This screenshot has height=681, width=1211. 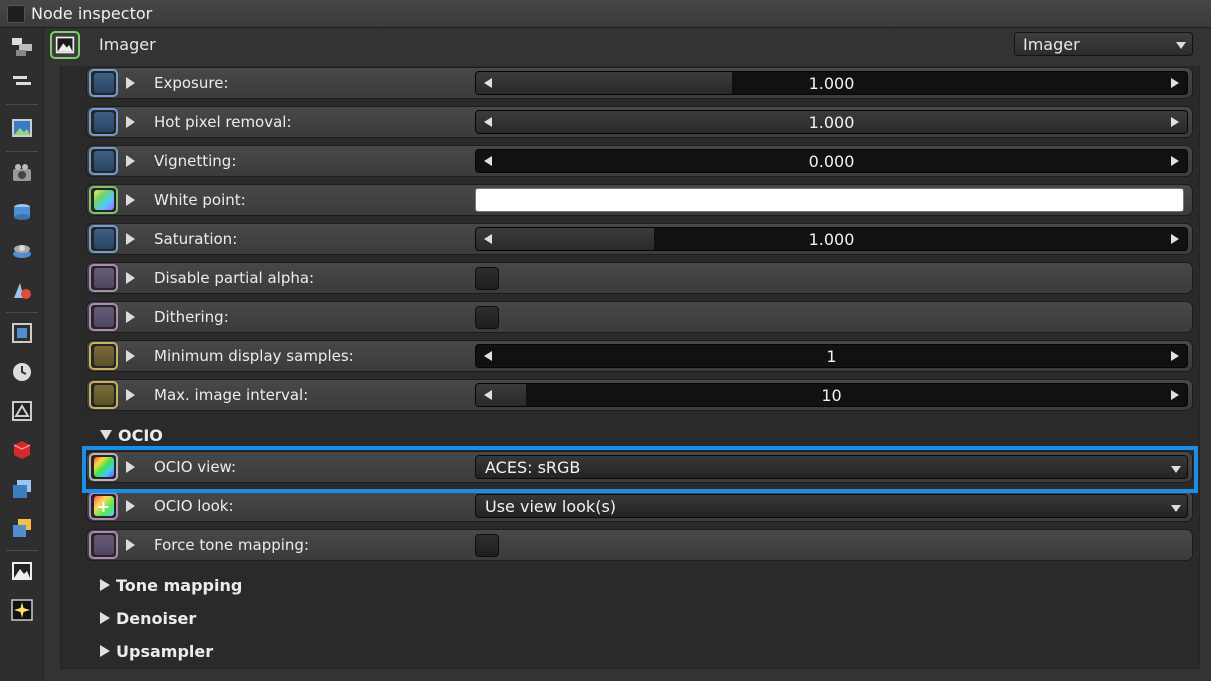 I want to click on param-max-image-interval: Max. image interval: 10, so click(x=639, y=395).